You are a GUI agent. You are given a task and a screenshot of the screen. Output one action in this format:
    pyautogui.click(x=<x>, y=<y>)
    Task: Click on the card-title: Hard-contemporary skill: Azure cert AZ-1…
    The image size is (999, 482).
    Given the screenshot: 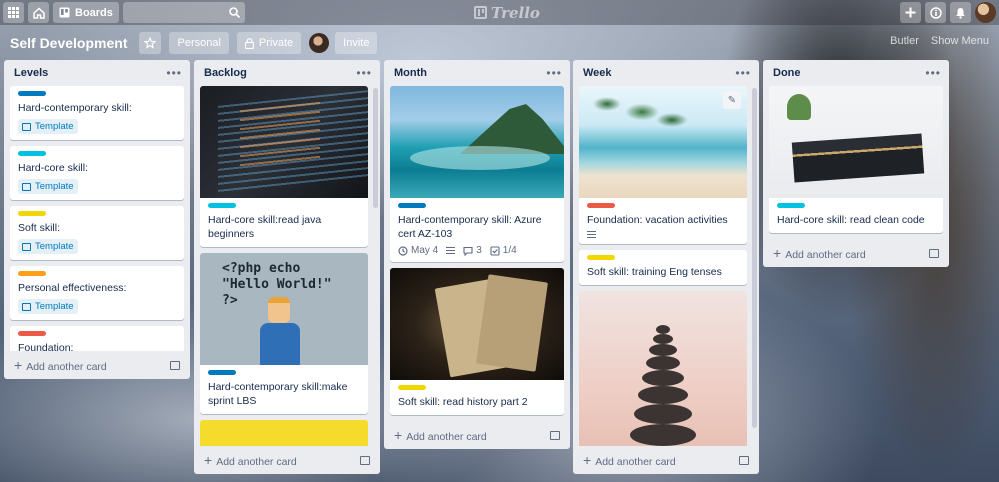 What is the action you would take?
    pyautogui.click(x=470, y=227)
    